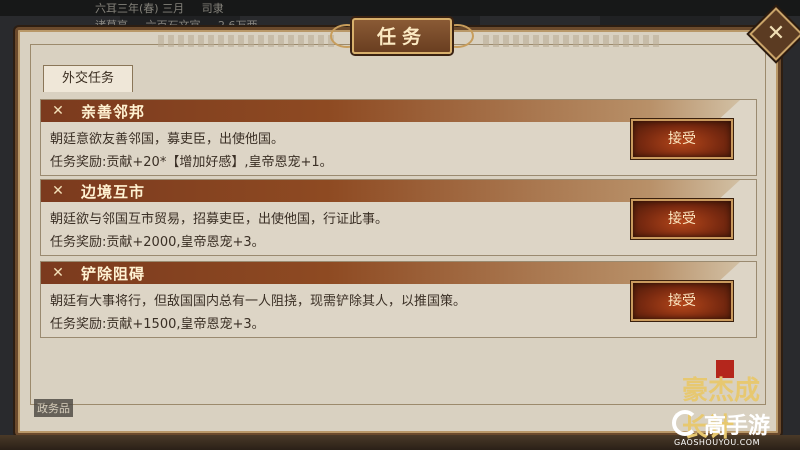  What do you see at coordinates (167, 139) in the screenshot?
I see `quest-description: 朝廷意欲友善邻国，募吏臣，出使他国。` at bounding box center [167, 139].